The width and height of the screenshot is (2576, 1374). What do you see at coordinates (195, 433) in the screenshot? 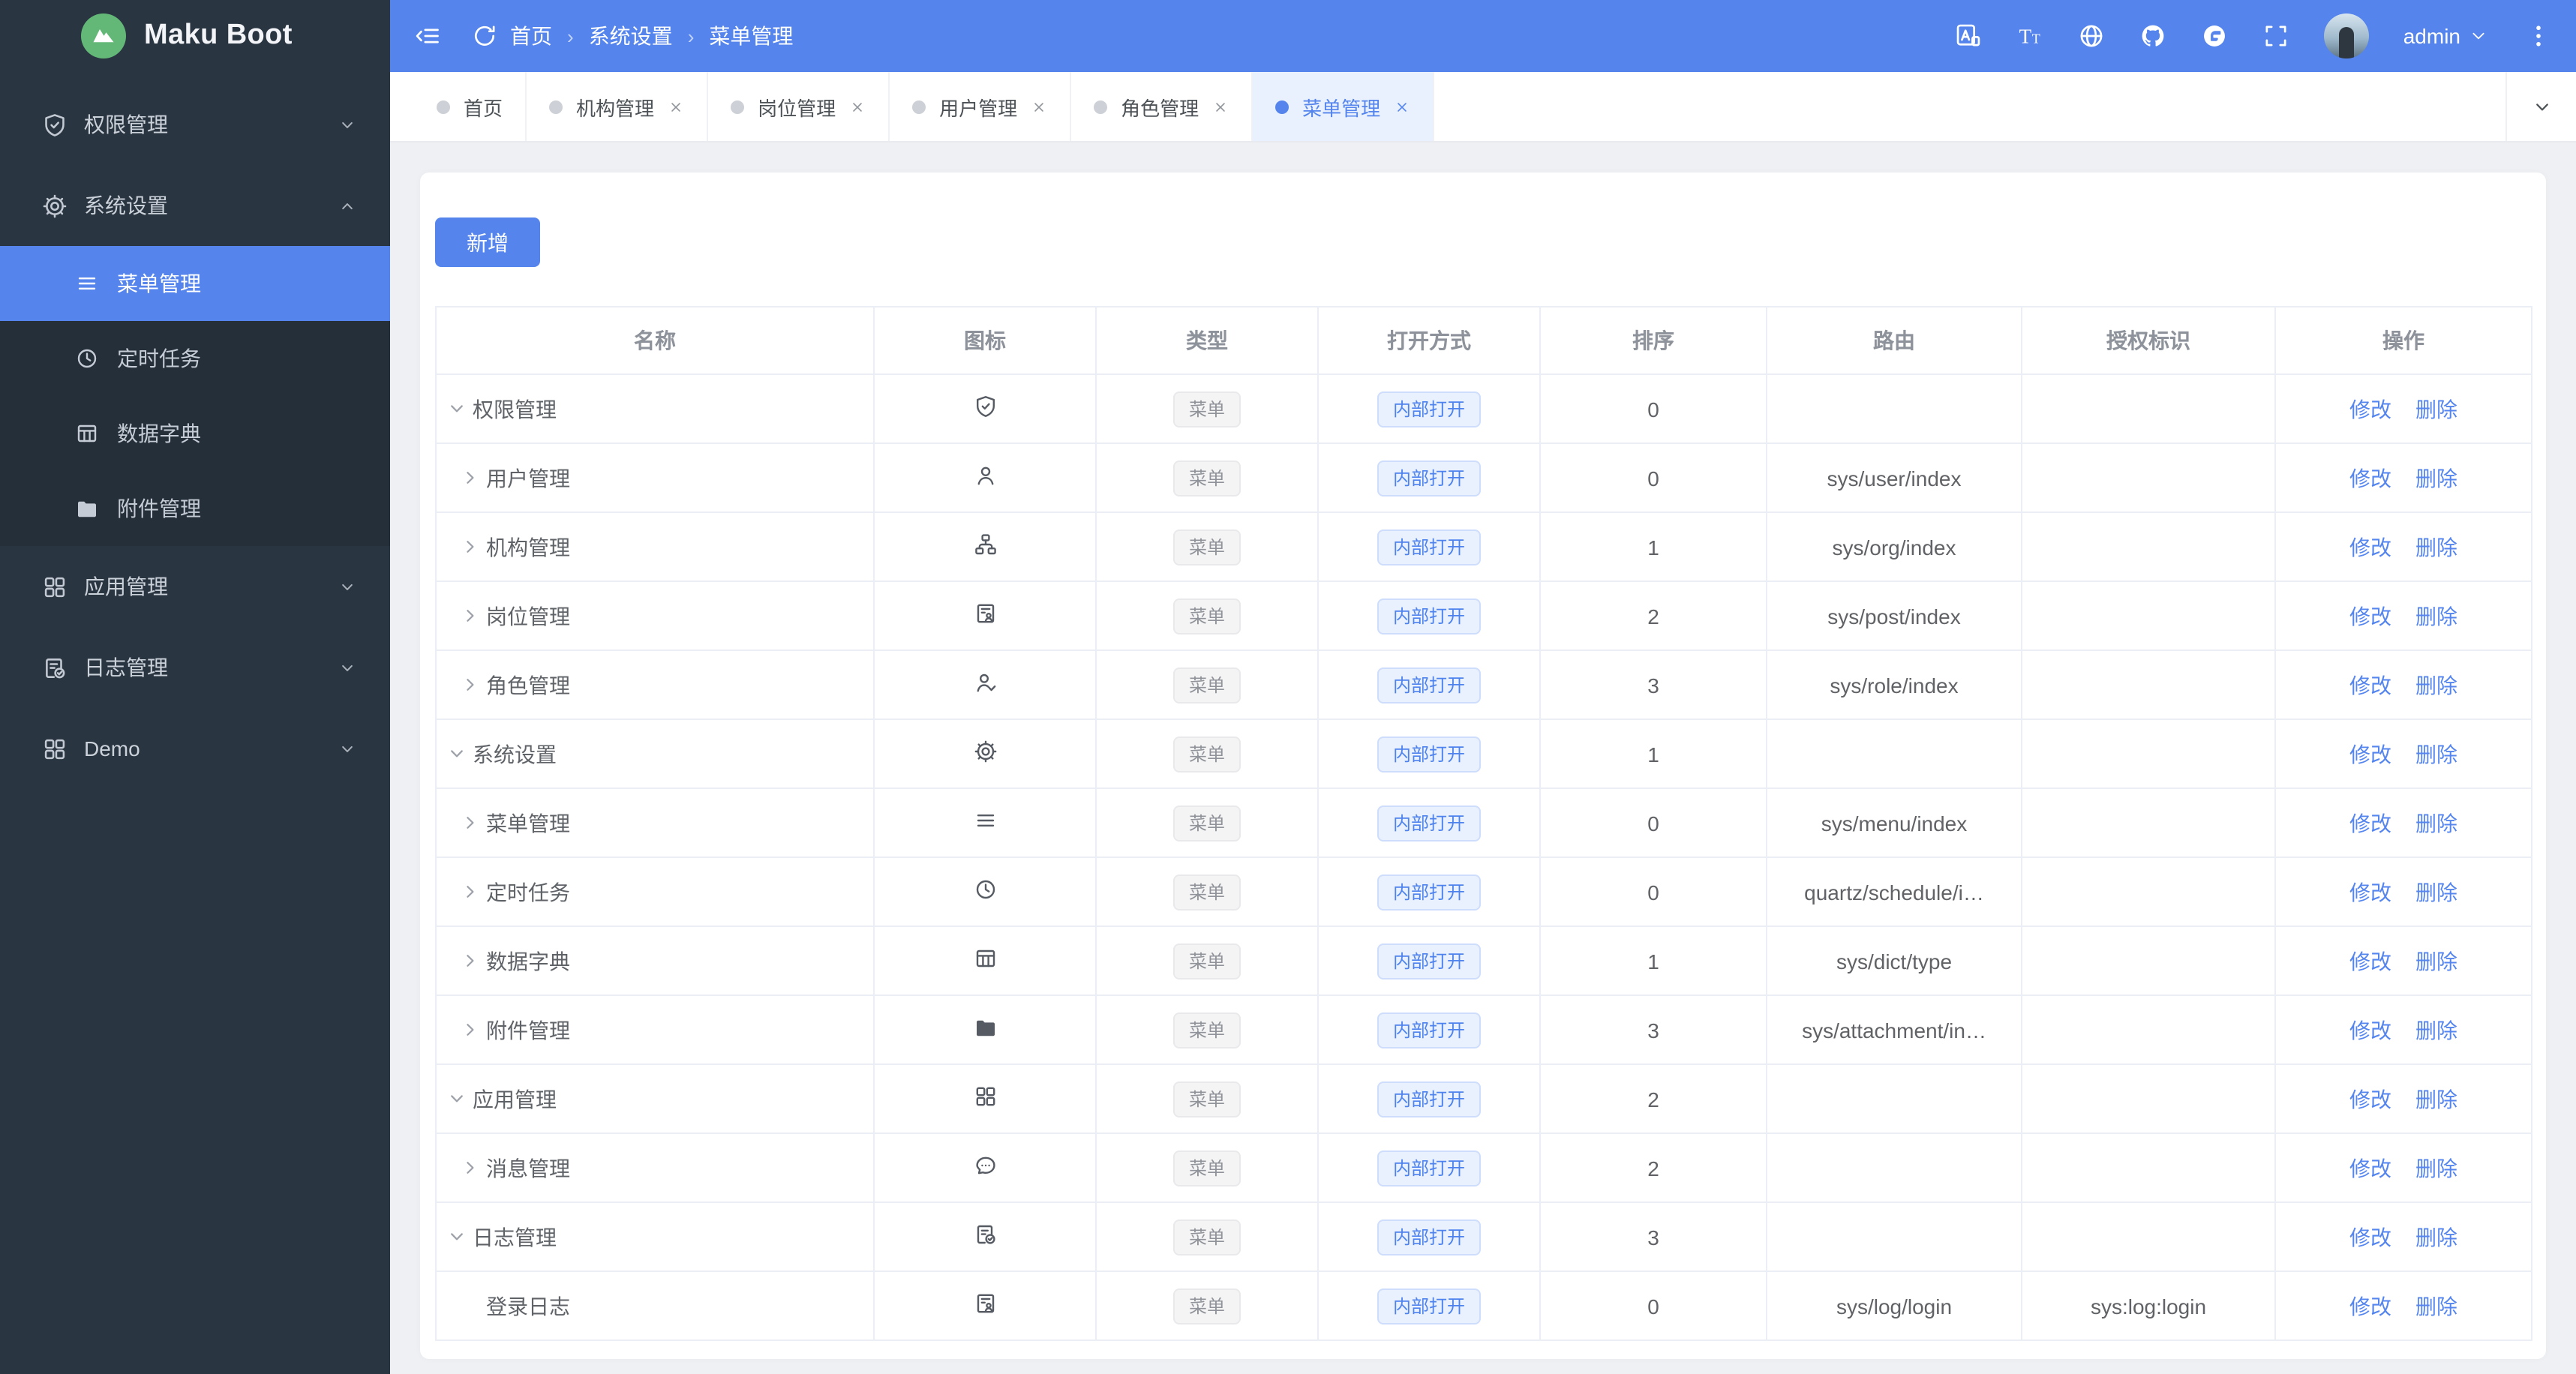
I see `sidebar-subitem-数据字典: 数据字典` at bounding box center [195, 433].